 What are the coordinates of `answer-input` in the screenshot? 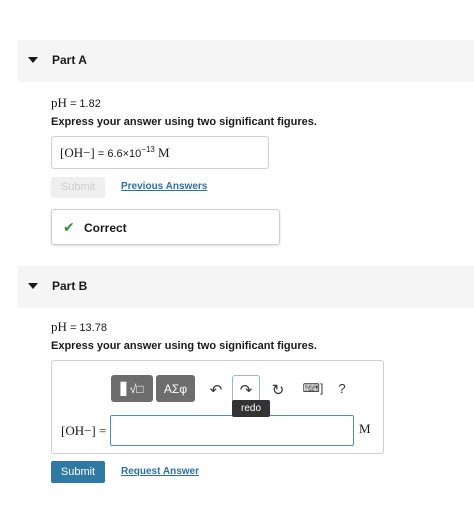 It's located at (232, 430).